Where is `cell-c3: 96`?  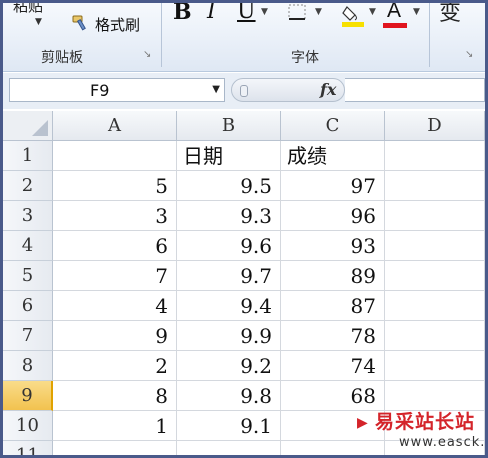
cell-c3: 96 is located at coordinates (333, 216).